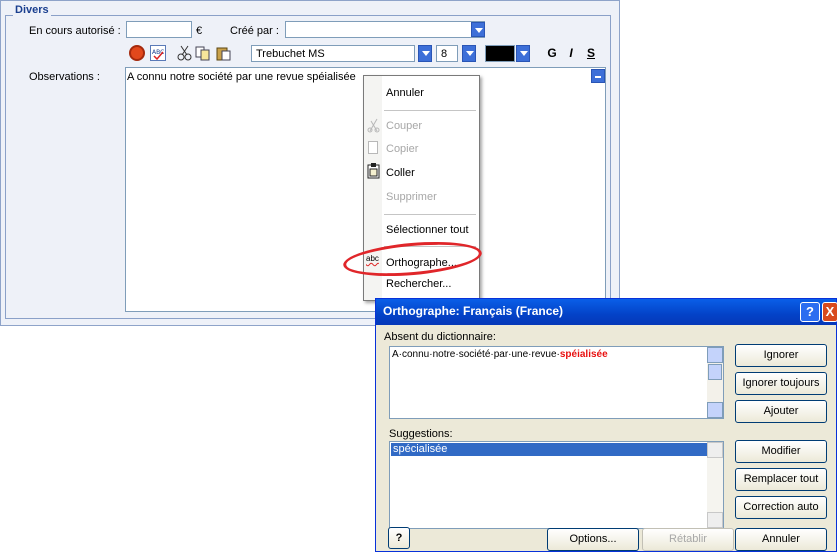 Image resolution: width=837 pixels, height=552 pixels. I want to click on cree-par-label: Créé par :, so click(254, 31).